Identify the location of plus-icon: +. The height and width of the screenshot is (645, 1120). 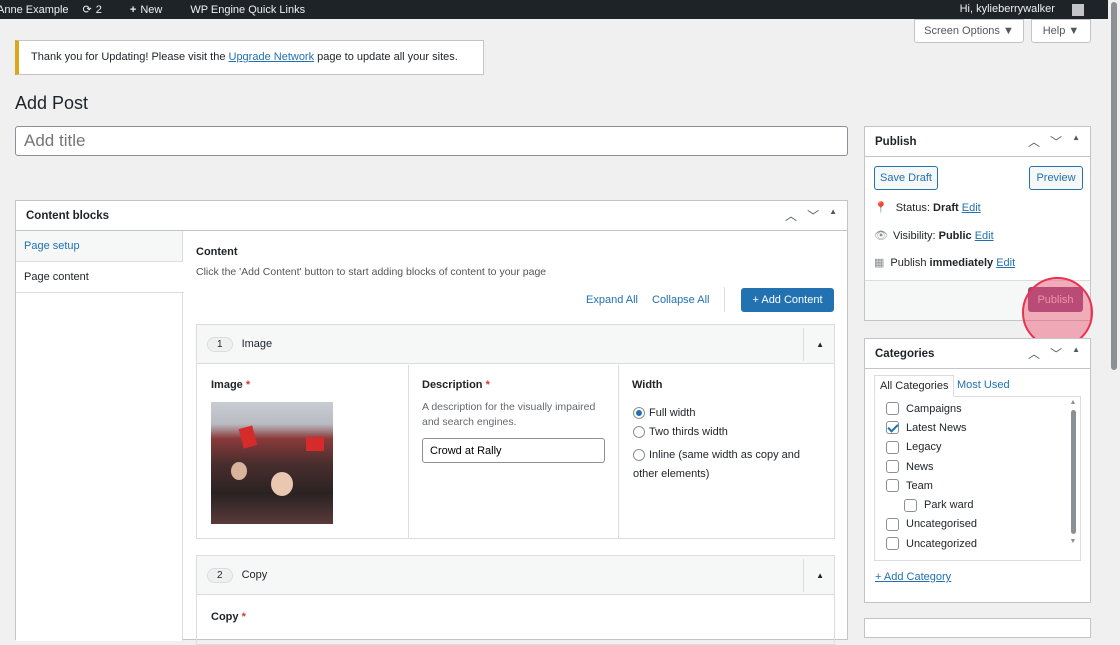
(133, 9).